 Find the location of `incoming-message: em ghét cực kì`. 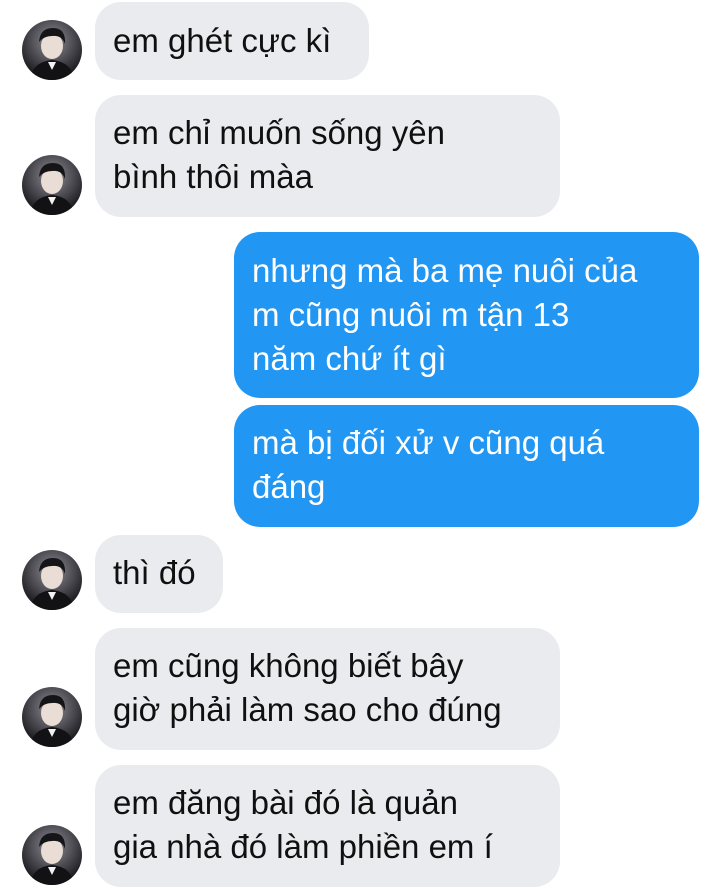

incoming-message: em ghét cực kì is located at coordinates (232, 41).